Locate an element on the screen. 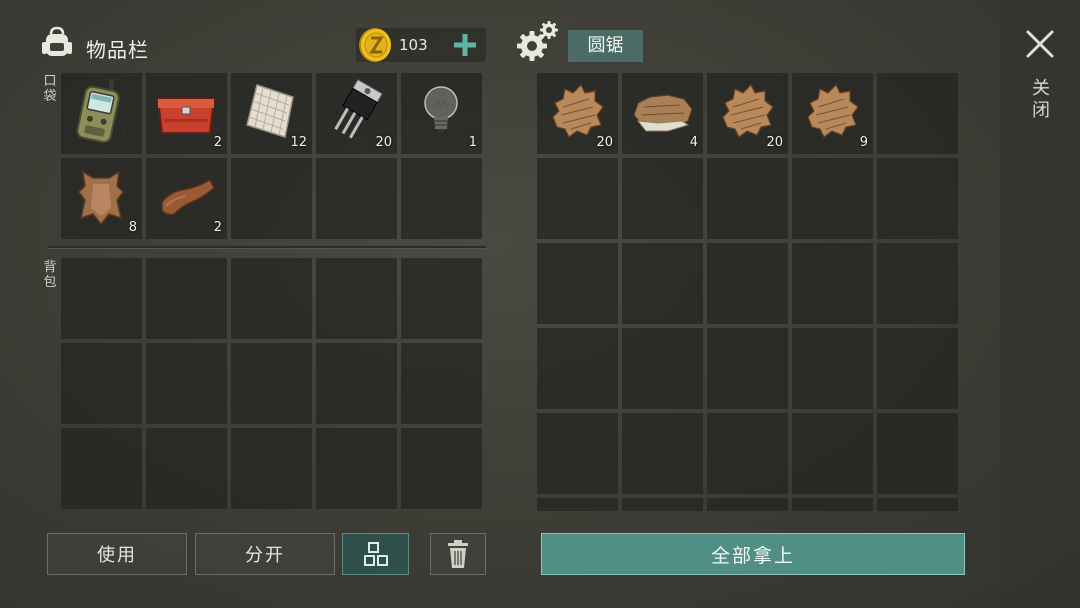 The image size is (1080, 608). walkie-talkie-icon is located at coordinates (101, 111).